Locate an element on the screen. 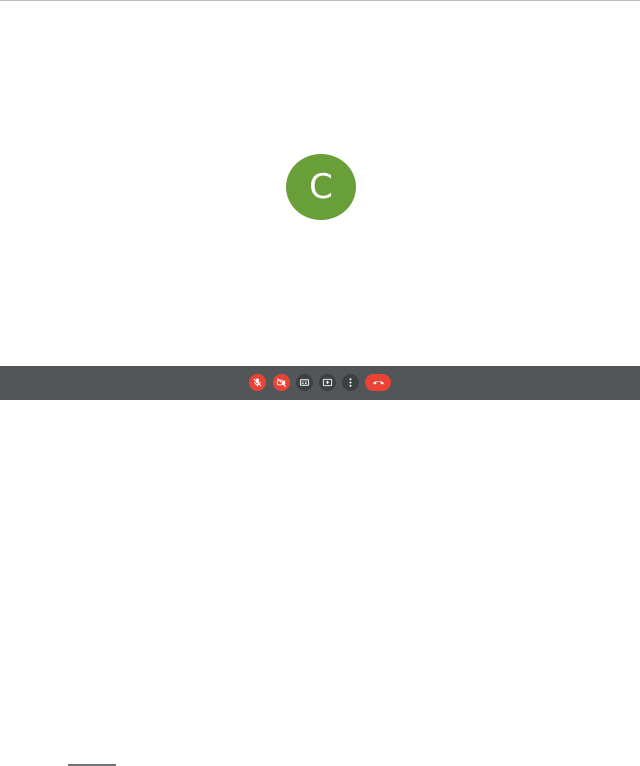  more-options-button is located at coordinates (350, 382).